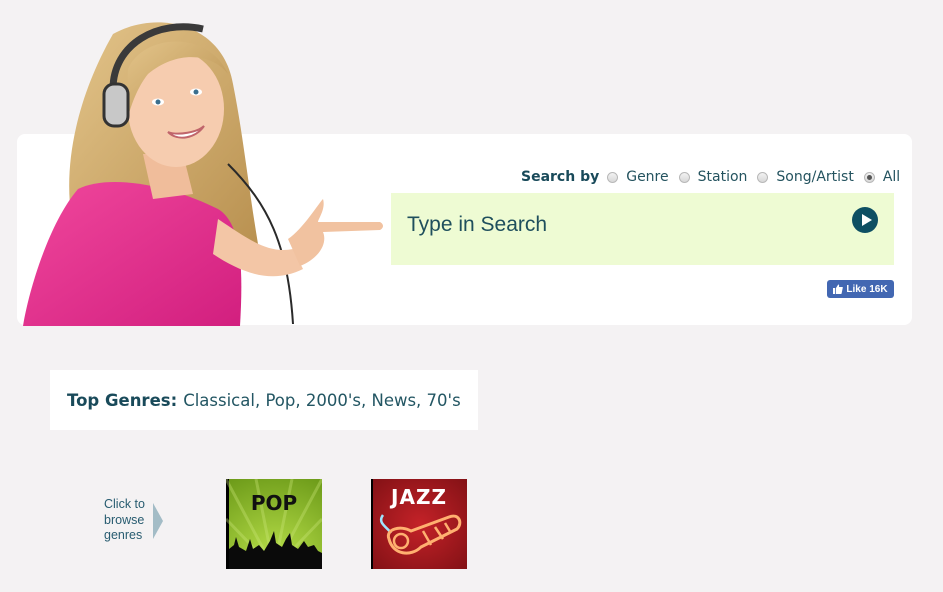 The image size is (943, 592). I want to click on radio-song-artist, so click(763, 177).